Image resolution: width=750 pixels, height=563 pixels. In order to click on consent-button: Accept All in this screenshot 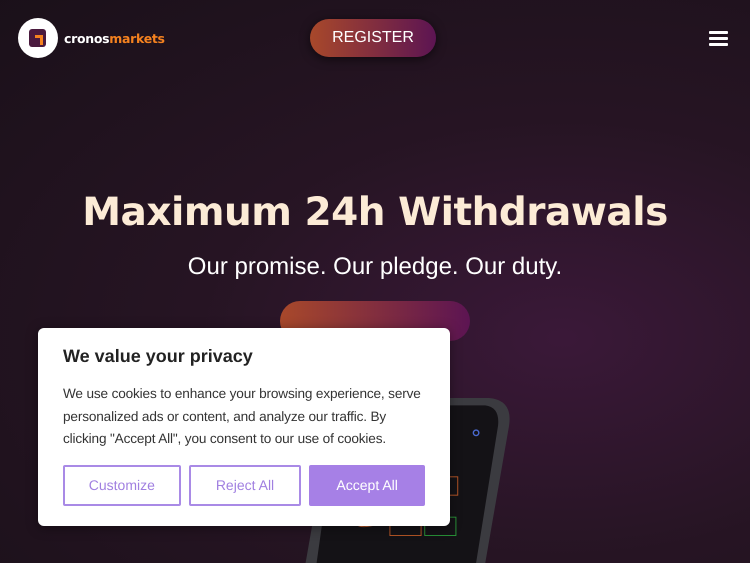, I will do `click(367, 485)`.